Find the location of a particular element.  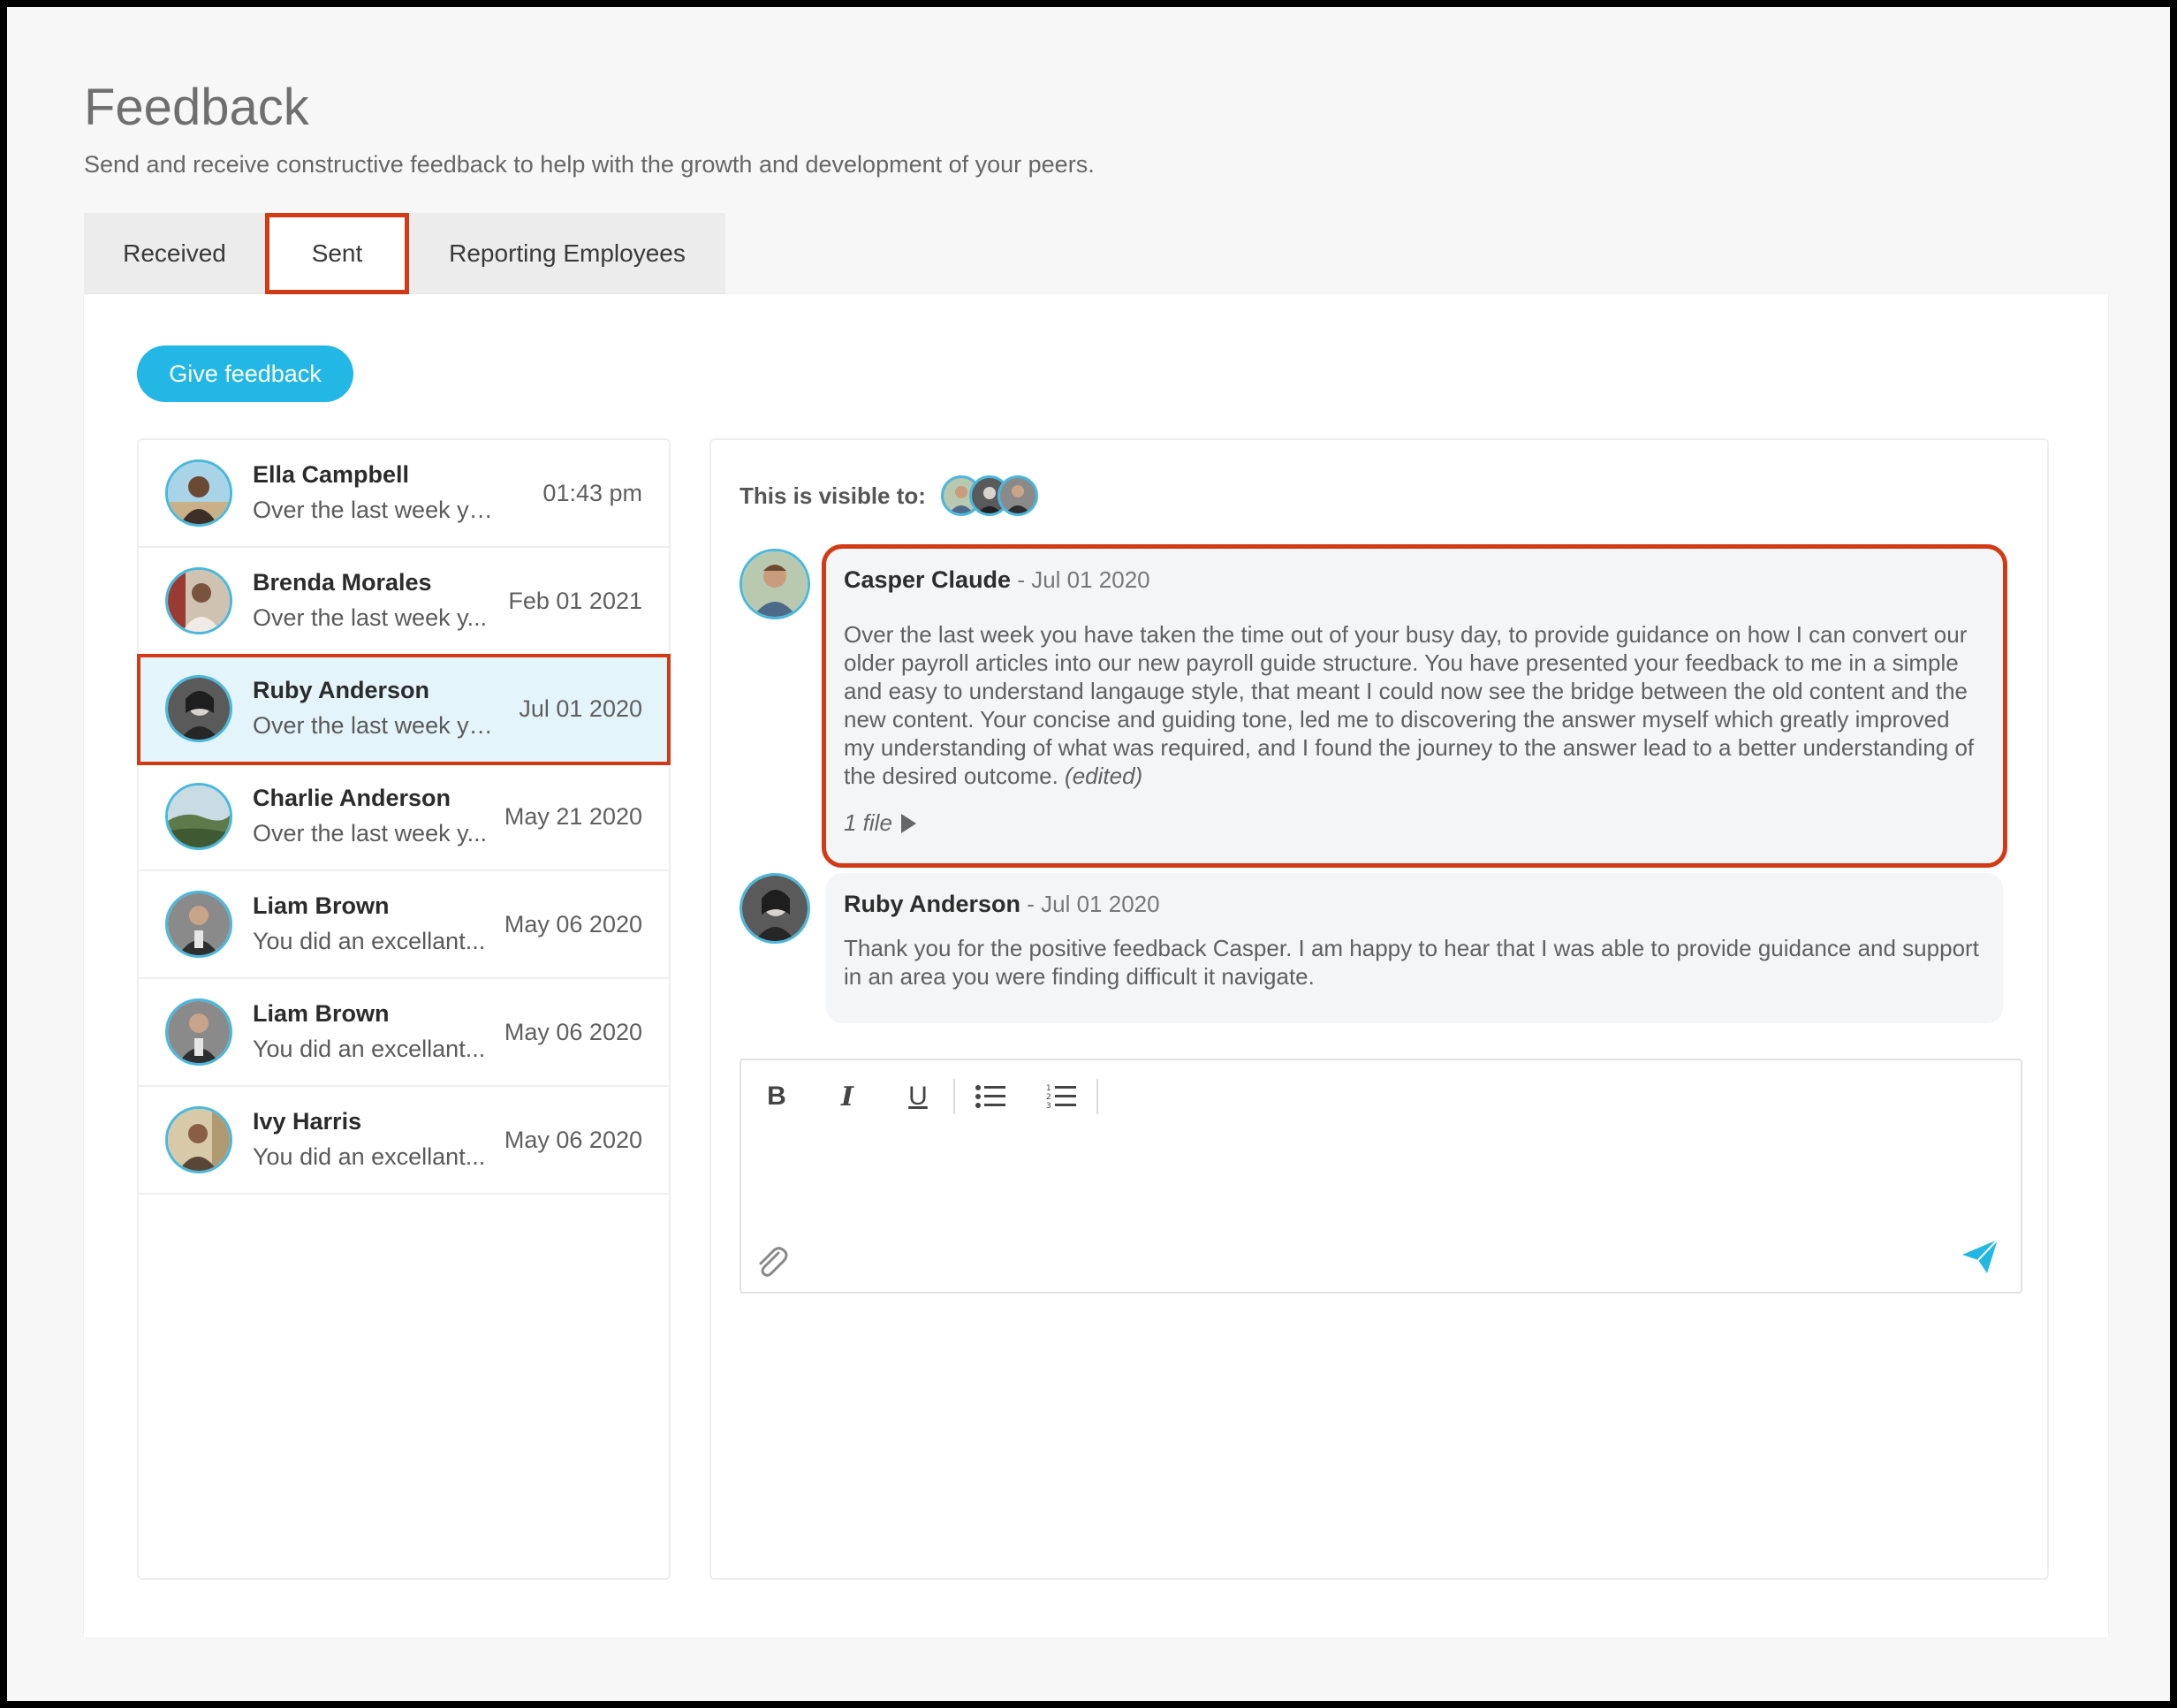

bullet-list-icon is located at coordinates (990, 1096).